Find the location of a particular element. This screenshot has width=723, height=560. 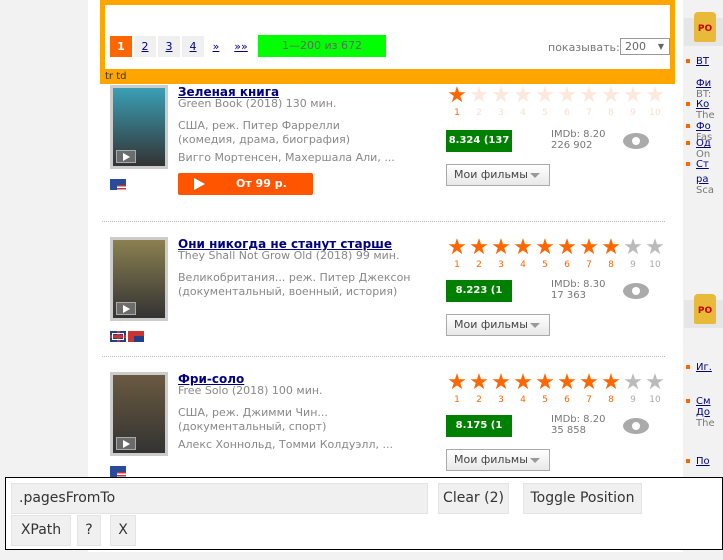

sidebar-box: PO BT Фи BT: Ко The Фо Fas Од On Ст ра Sca is located at coordinates (703, 137).